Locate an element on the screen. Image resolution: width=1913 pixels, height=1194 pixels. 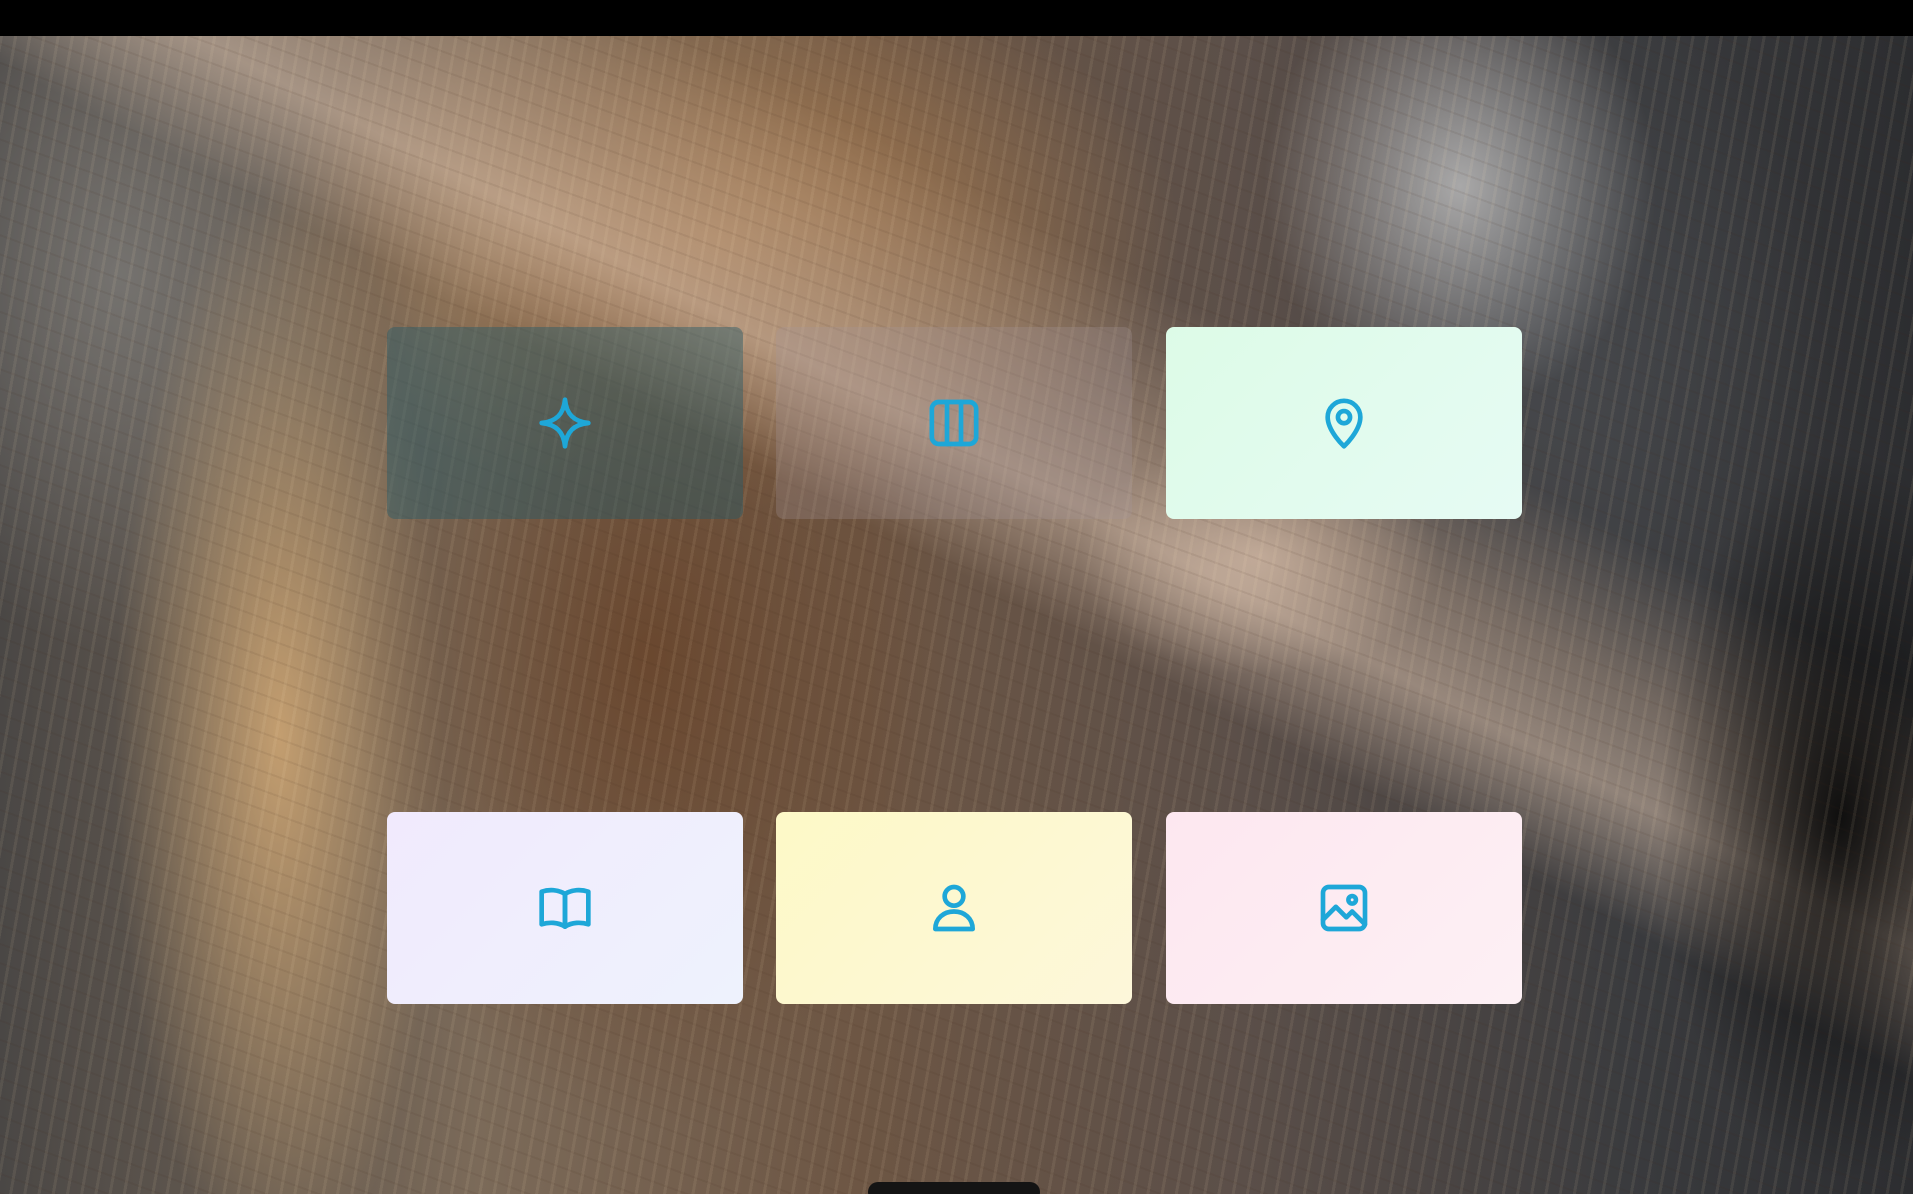
sparkle-icon is located at coordinates (565, 423).